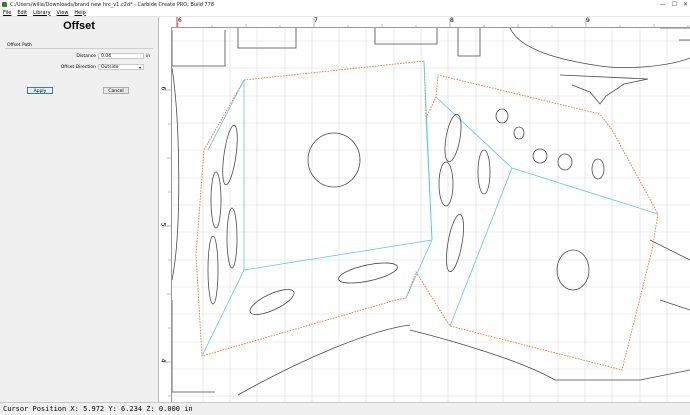 Image resolution: width=690 pixels, height=415 pixels. Describe the element at coordinates (110, 67) in the screenshot. I see `offset-direction-value: Outside` at that location.